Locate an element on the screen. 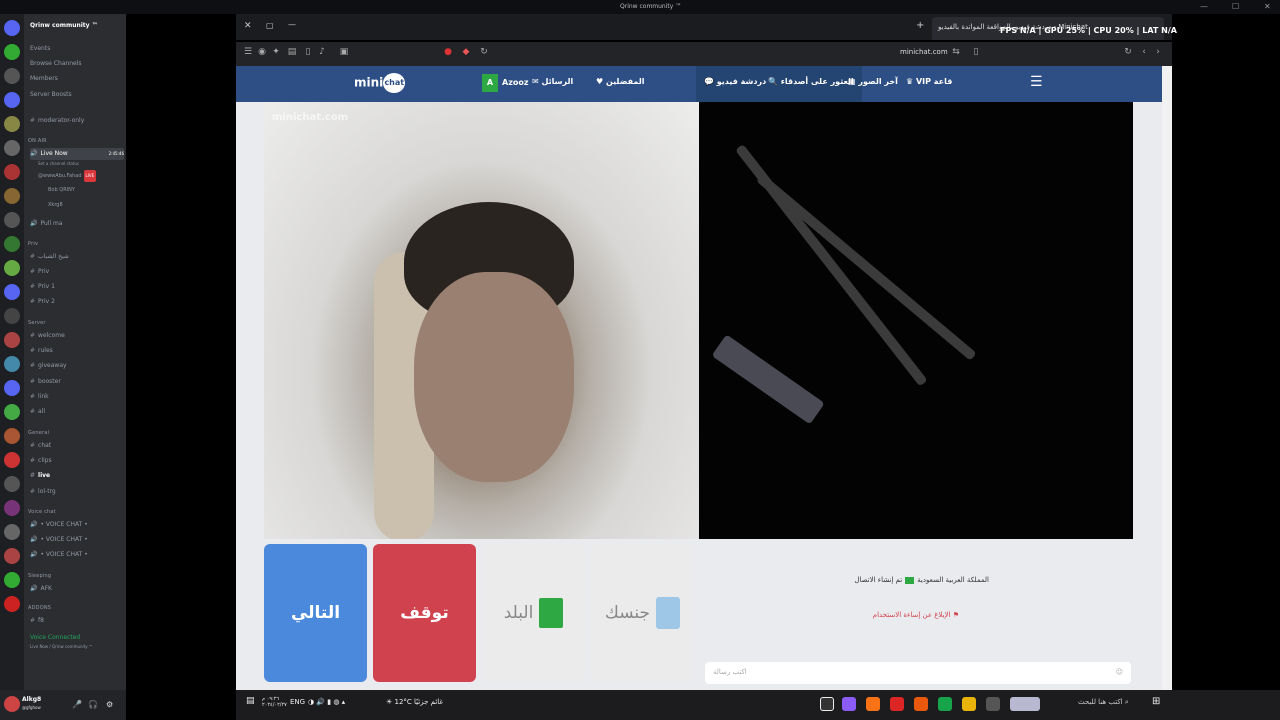 This screenshot has width=1280, height=720. category-on-air: ON AIR is located at coordinates (37, 141).